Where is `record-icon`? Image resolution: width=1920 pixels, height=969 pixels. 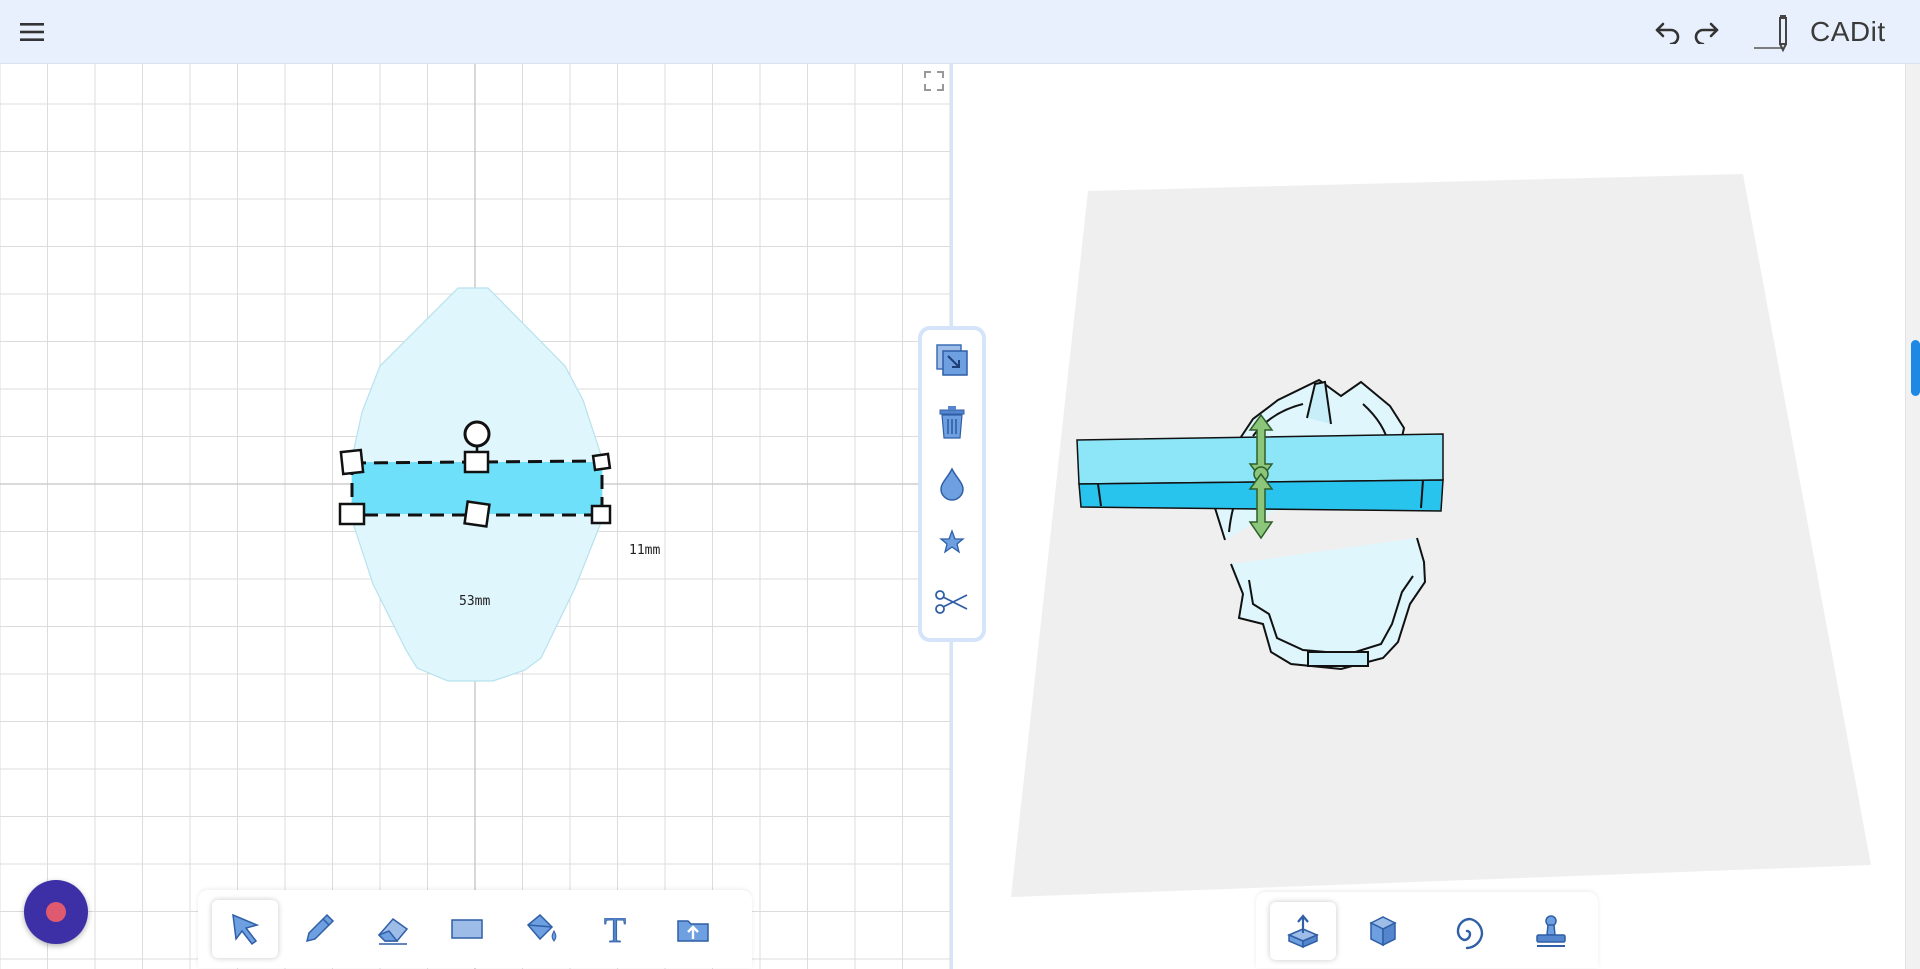 record-icon is located at coordinates (56, 912).